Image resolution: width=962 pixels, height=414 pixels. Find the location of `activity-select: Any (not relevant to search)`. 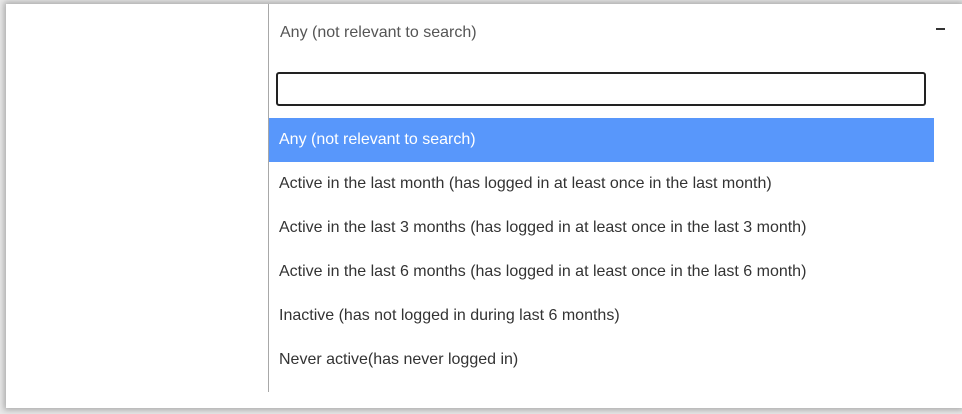

activity-select: Any (not relevant to search) is located at coordinates (615, 33).